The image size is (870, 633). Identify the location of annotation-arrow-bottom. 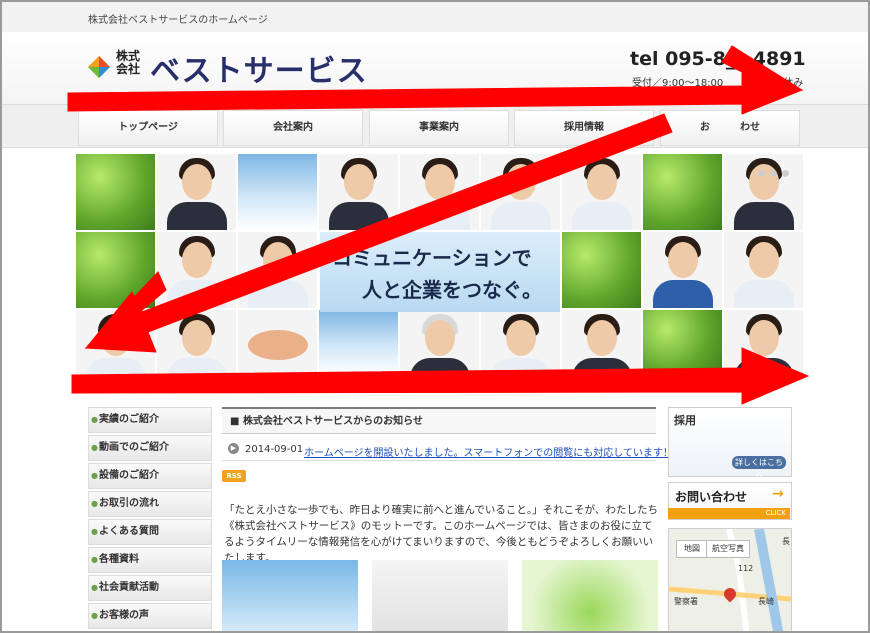
(440, 376).